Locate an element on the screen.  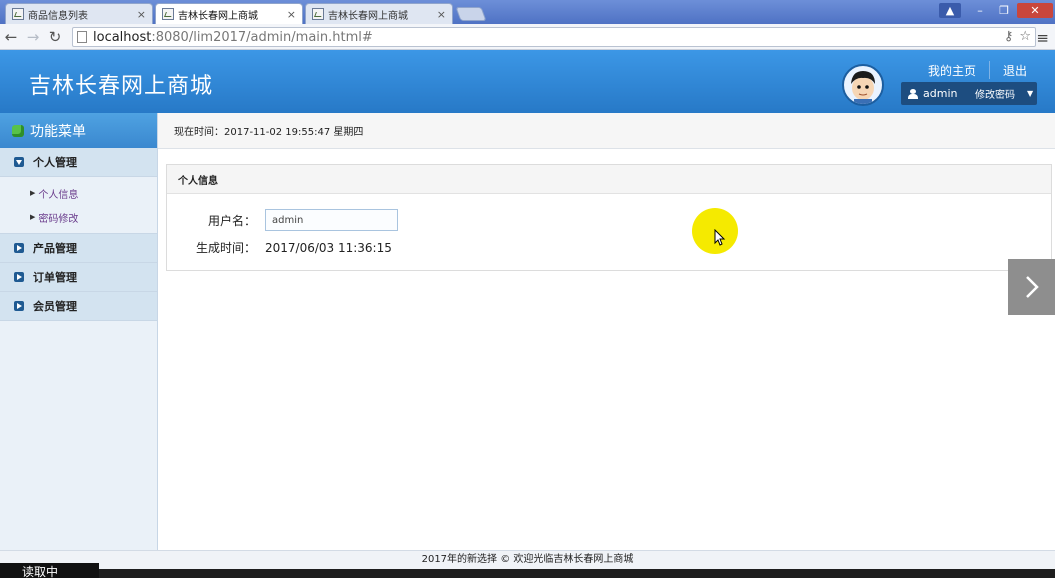
sidebar: 功能菜单 个人管理 ▶ 个人信息 ▶ 密码修改 产品管理 订单管理 会员管理 is located at coordinates (79, 331).